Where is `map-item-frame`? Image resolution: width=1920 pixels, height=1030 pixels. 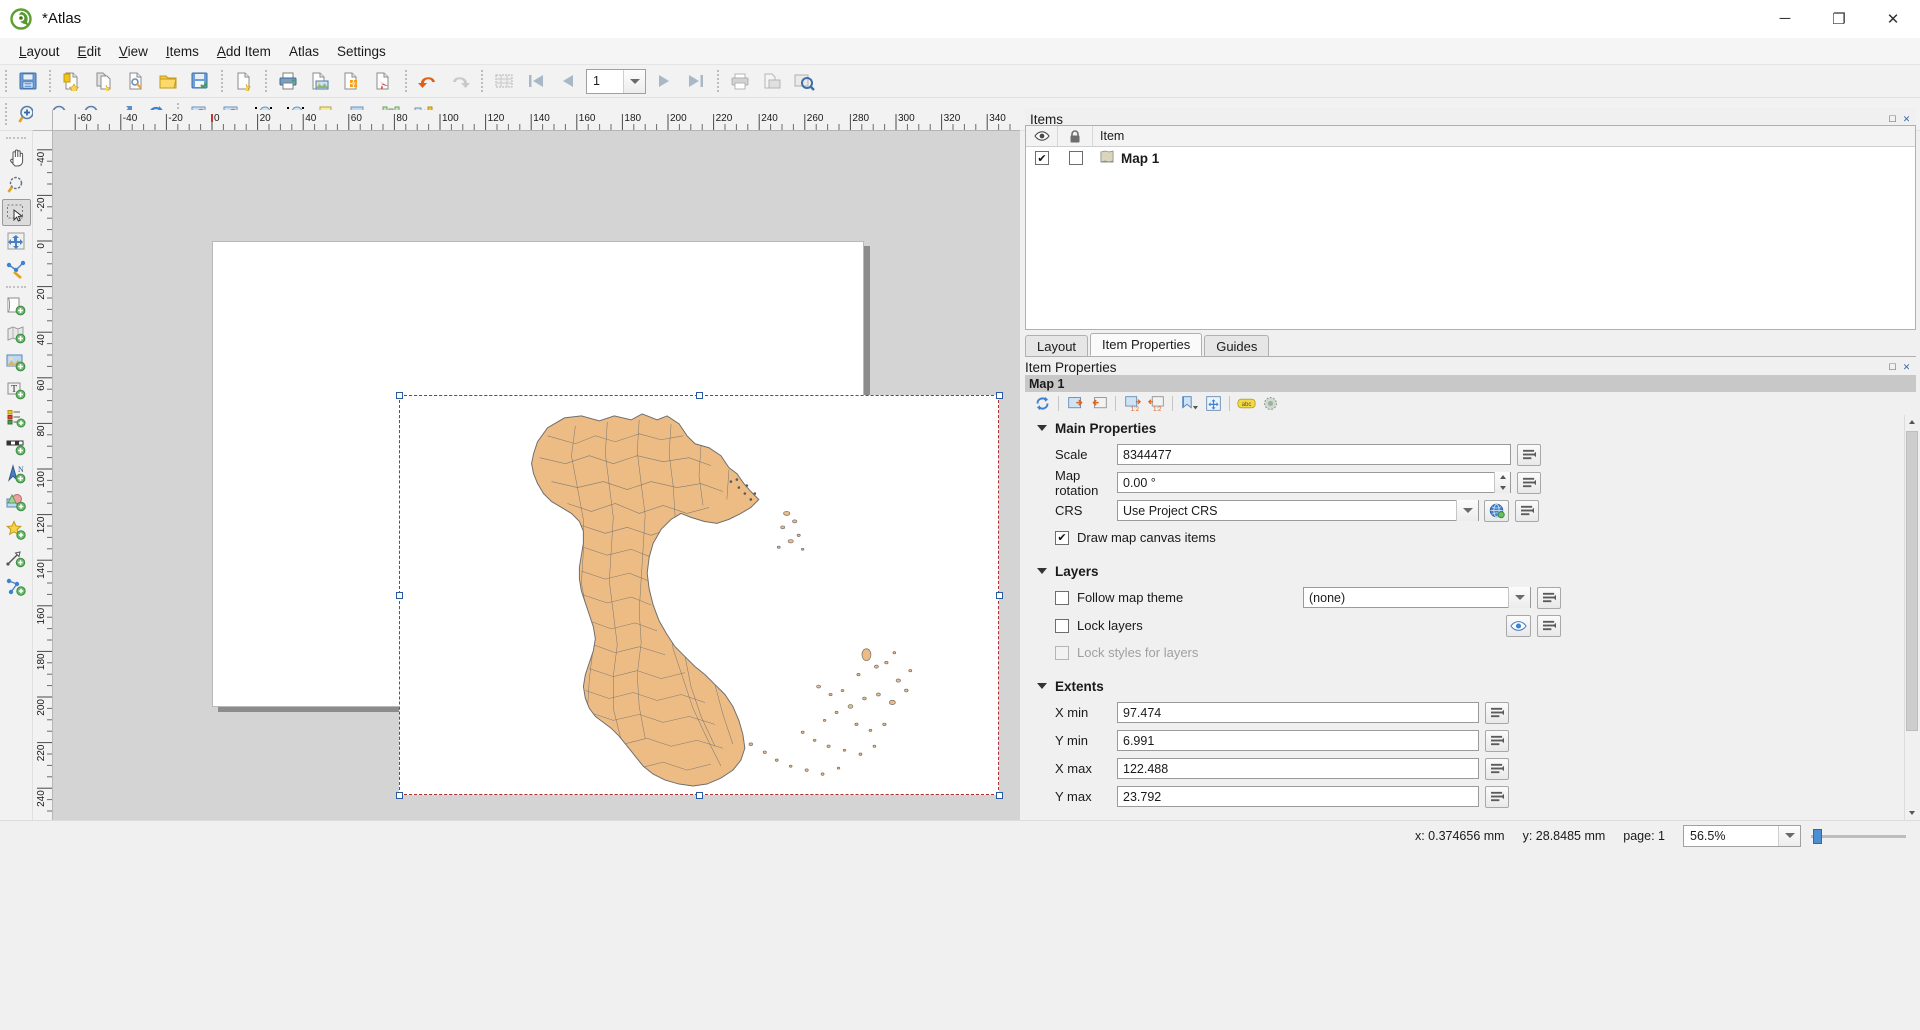 map-item-frame is located at coordinates (699, 595).